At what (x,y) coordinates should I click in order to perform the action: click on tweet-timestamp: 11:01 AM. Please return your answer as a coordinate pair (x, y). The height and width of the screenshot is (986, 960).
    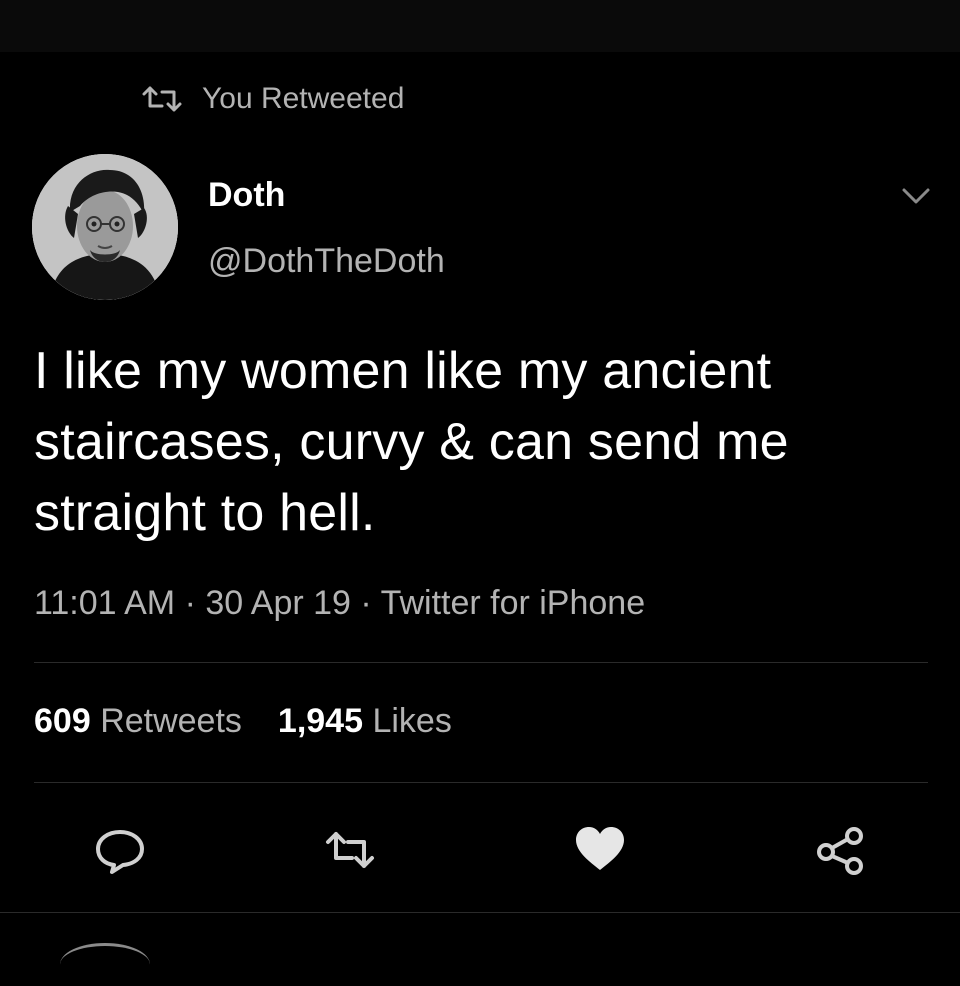
    Looking at the image, I should click on (104, 603).